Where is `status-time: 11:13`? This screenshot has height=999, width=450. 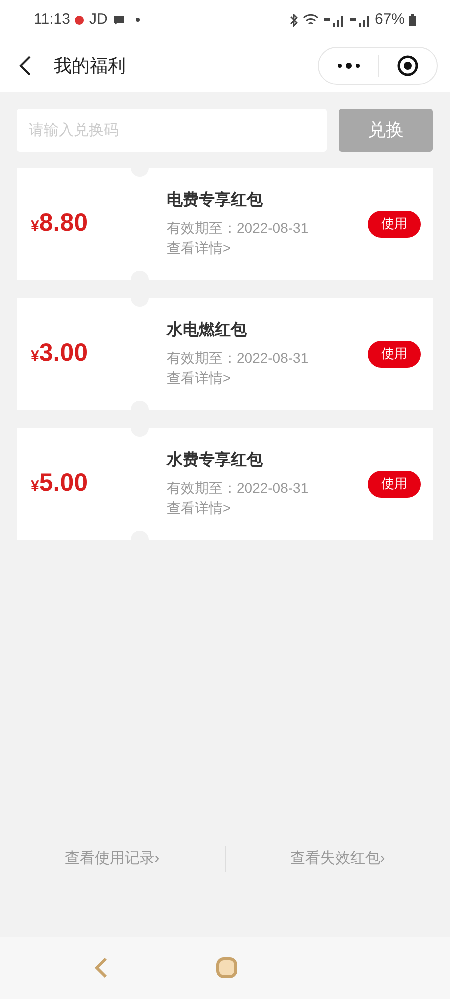 status-time: 11:13 is located at coordinates (52, 20).